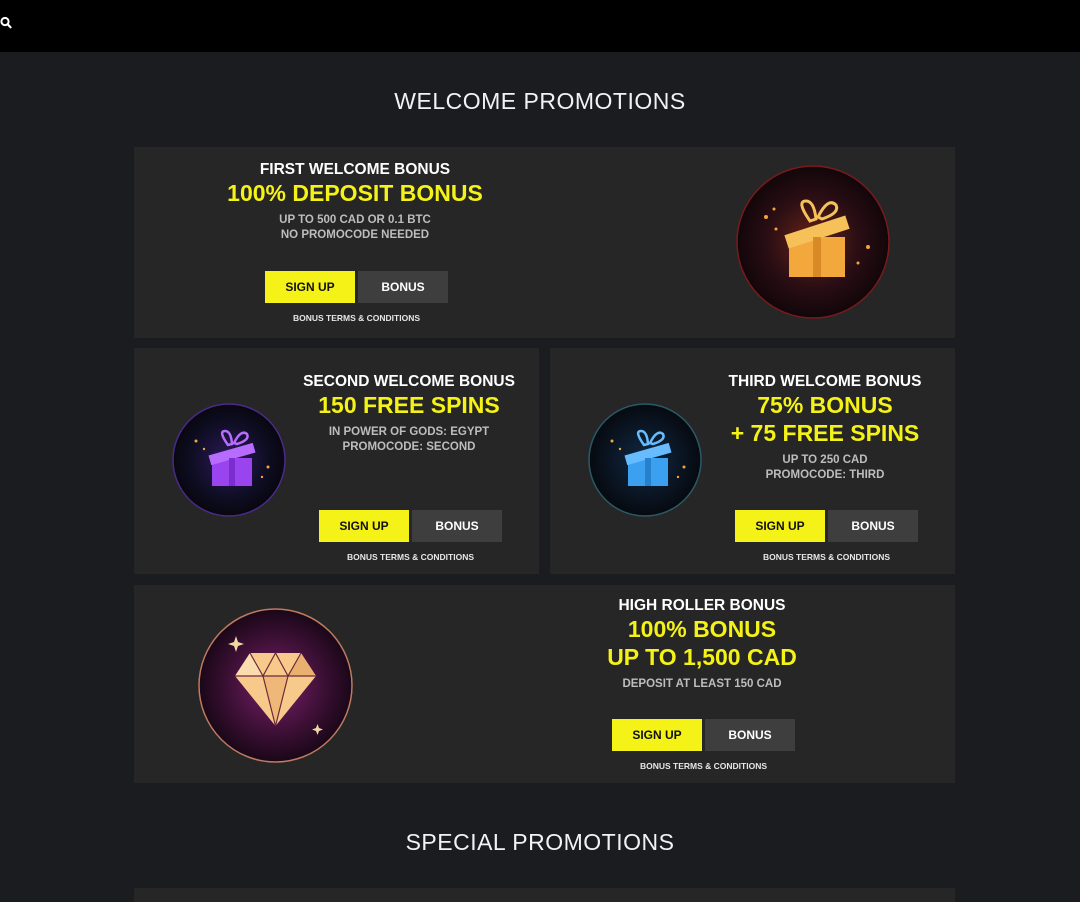  I want to click on top-bar, so click(540, 26).